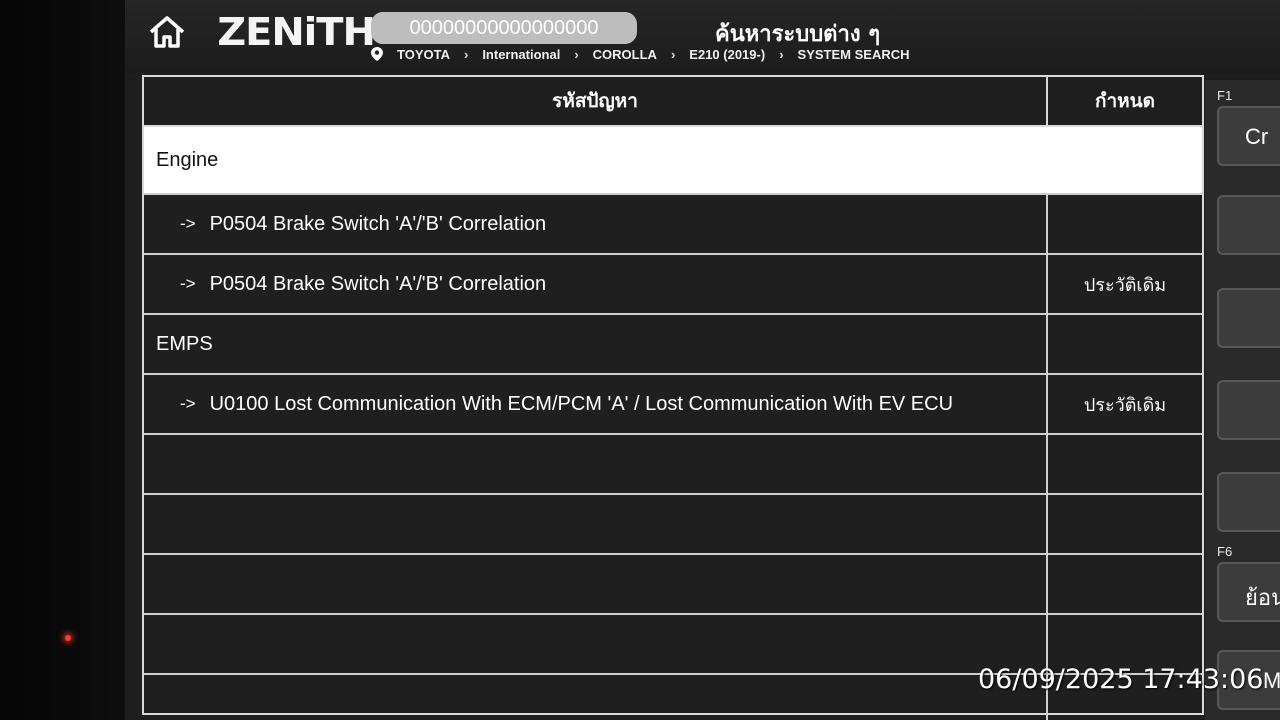 This screenshot has width=1280, height=720. What do you see at coordinates (1248, 410) in the screenshot?
I see `f4-button` at bounding box center [1248, 410].